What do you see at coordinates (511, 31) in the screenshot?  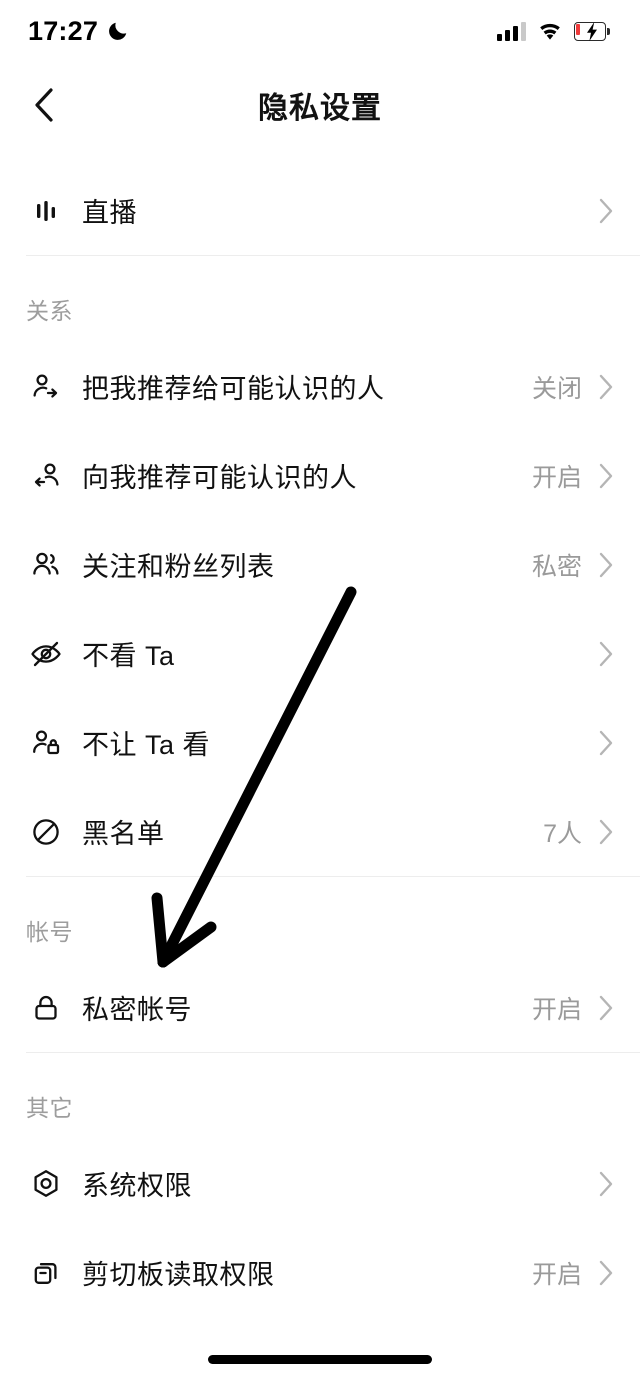 I see `cellular-signal-icon` at bounding box center [511, 31].